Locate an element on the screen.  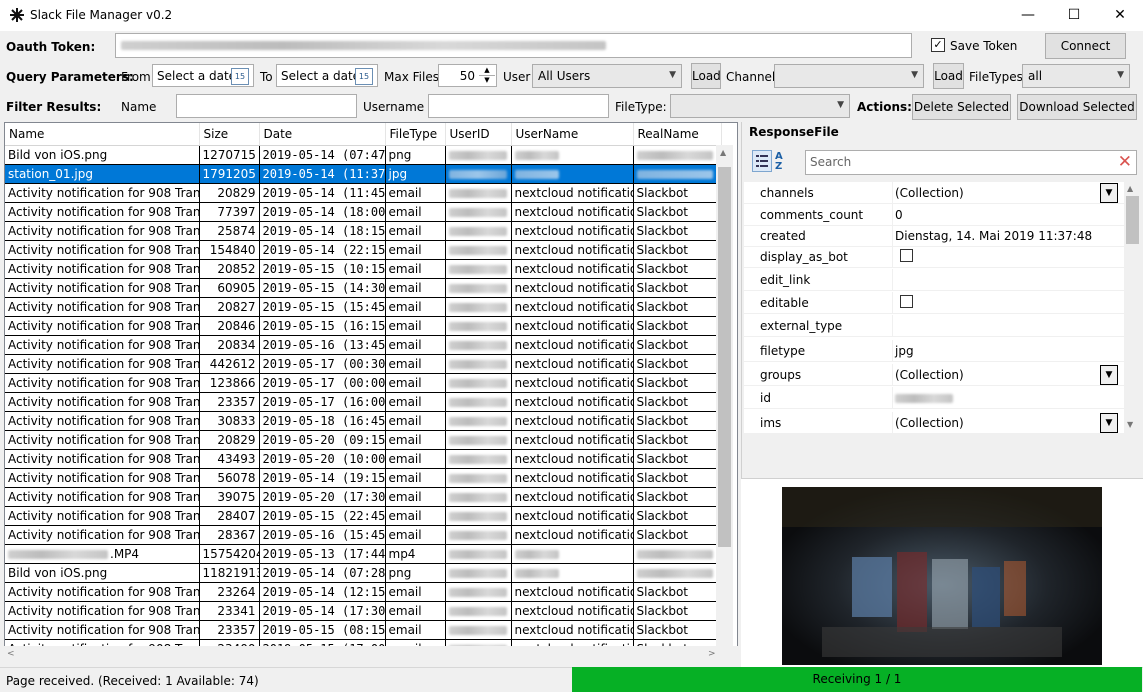
maximize-button: ☐ is located at coordinates (1074, 15).